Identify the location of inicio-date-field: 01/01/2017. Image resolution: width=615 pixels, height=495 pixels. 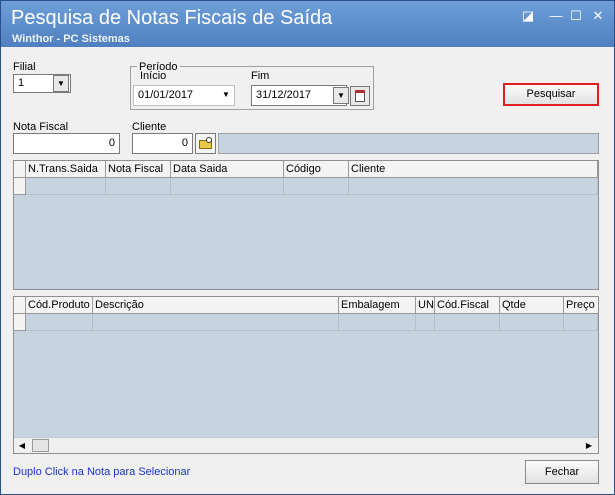
(184, 95).